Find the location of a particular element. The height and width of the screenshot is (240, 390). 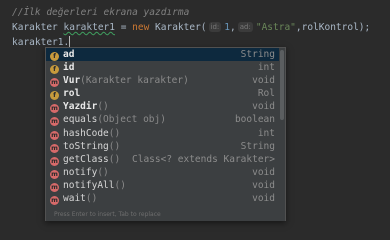

completion-item-hashCode: m hashCode() int is located at coordinates (162, 133).